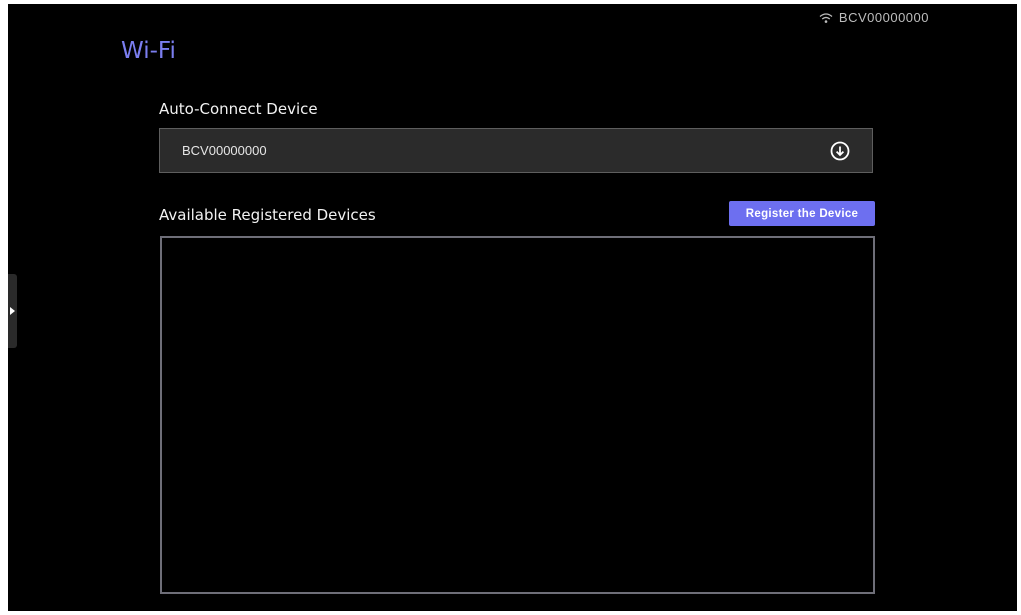  What do you see at coordinates (840, 151) in the screenshot?
I see `arrow-down-circle-icon` at bounding box center [840, 151].